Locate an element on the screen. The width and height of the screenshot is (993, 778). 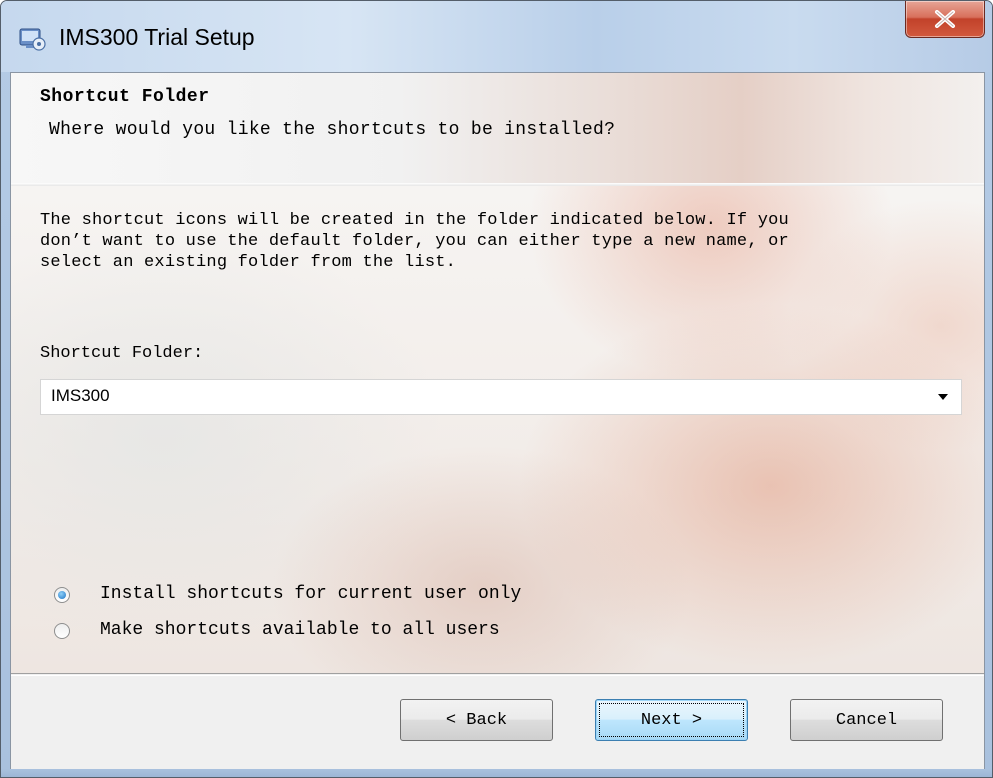
radio-label: Make shortcuts available to all users is located at coordinates (300, 630).